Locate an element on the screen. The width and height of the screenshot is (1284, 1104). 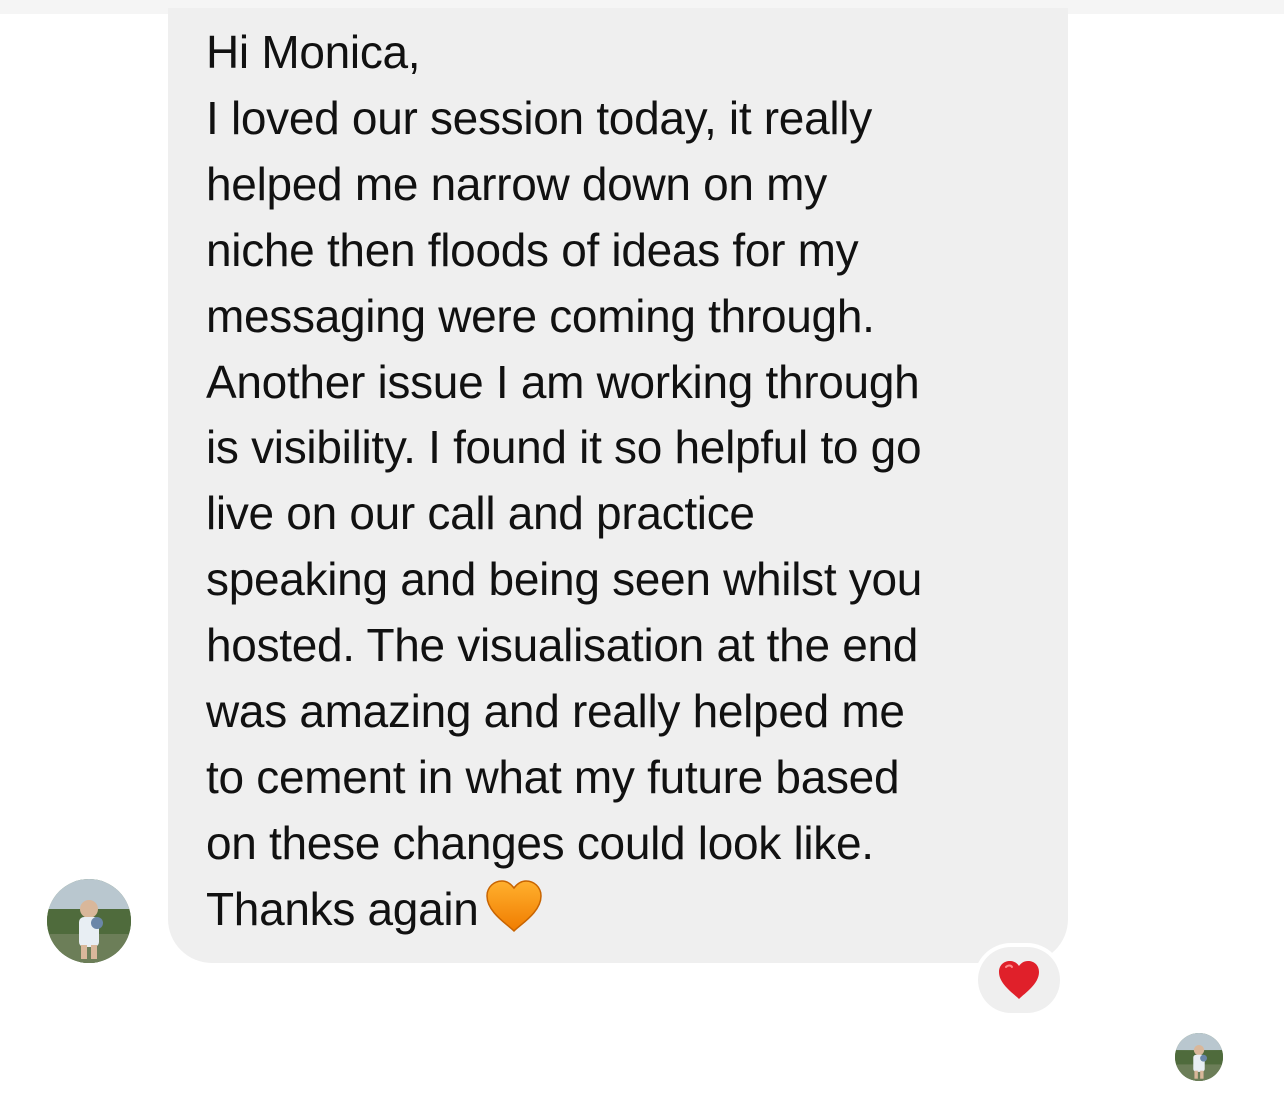
message-line: hosted. The visualisation at the end is located at coordinates (562, 645).